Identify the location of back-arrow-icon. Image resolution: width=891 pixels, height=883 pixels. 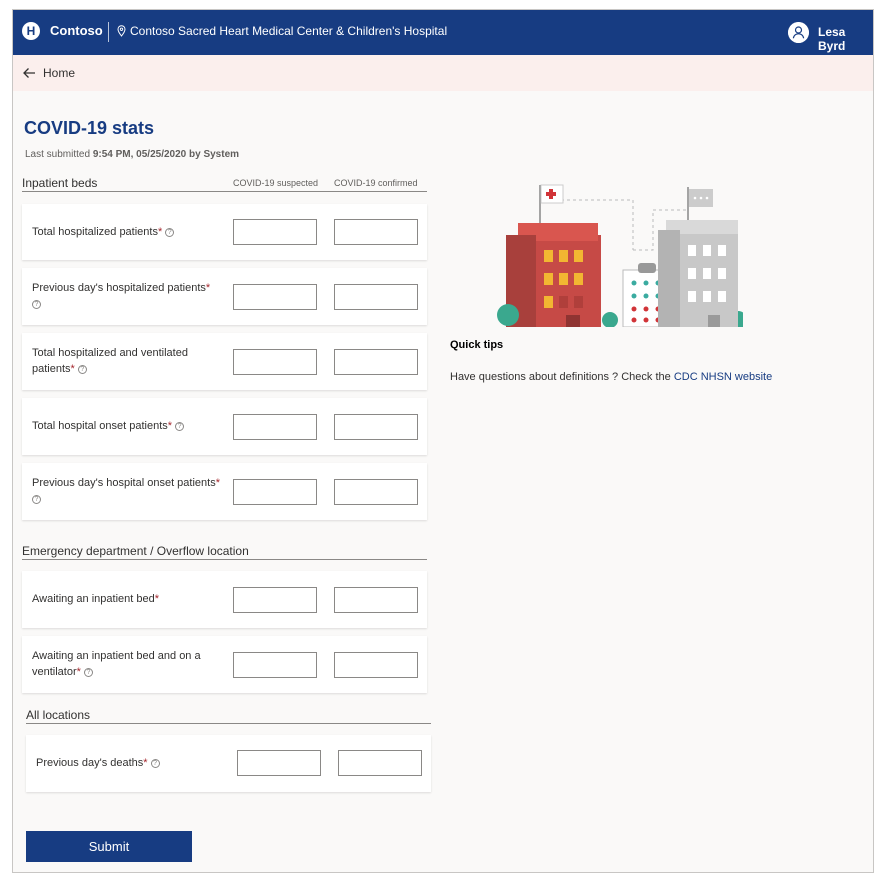
(29, 73).